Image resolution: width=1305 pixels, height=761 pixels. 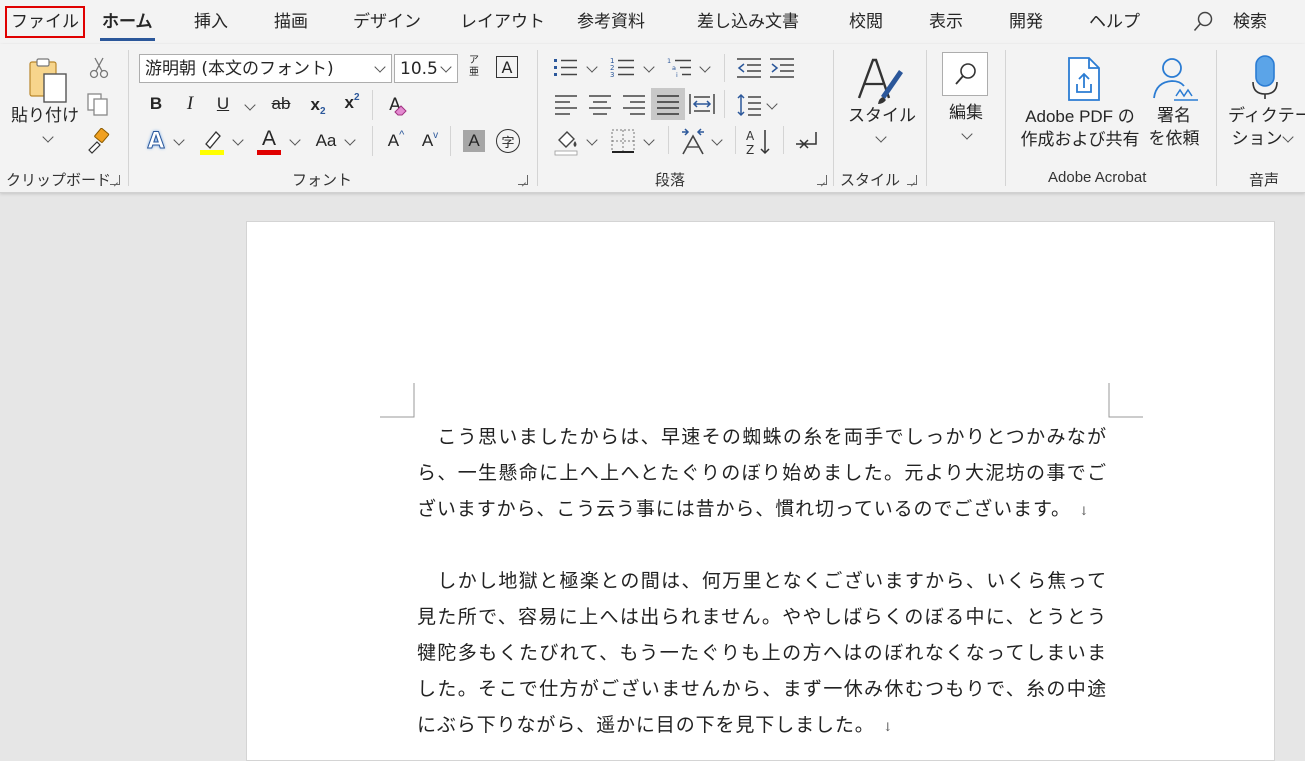 What do you see at coordinates (880, 80) in the screenshot?
I see `styles-icon` at bounding box center [880, 80].